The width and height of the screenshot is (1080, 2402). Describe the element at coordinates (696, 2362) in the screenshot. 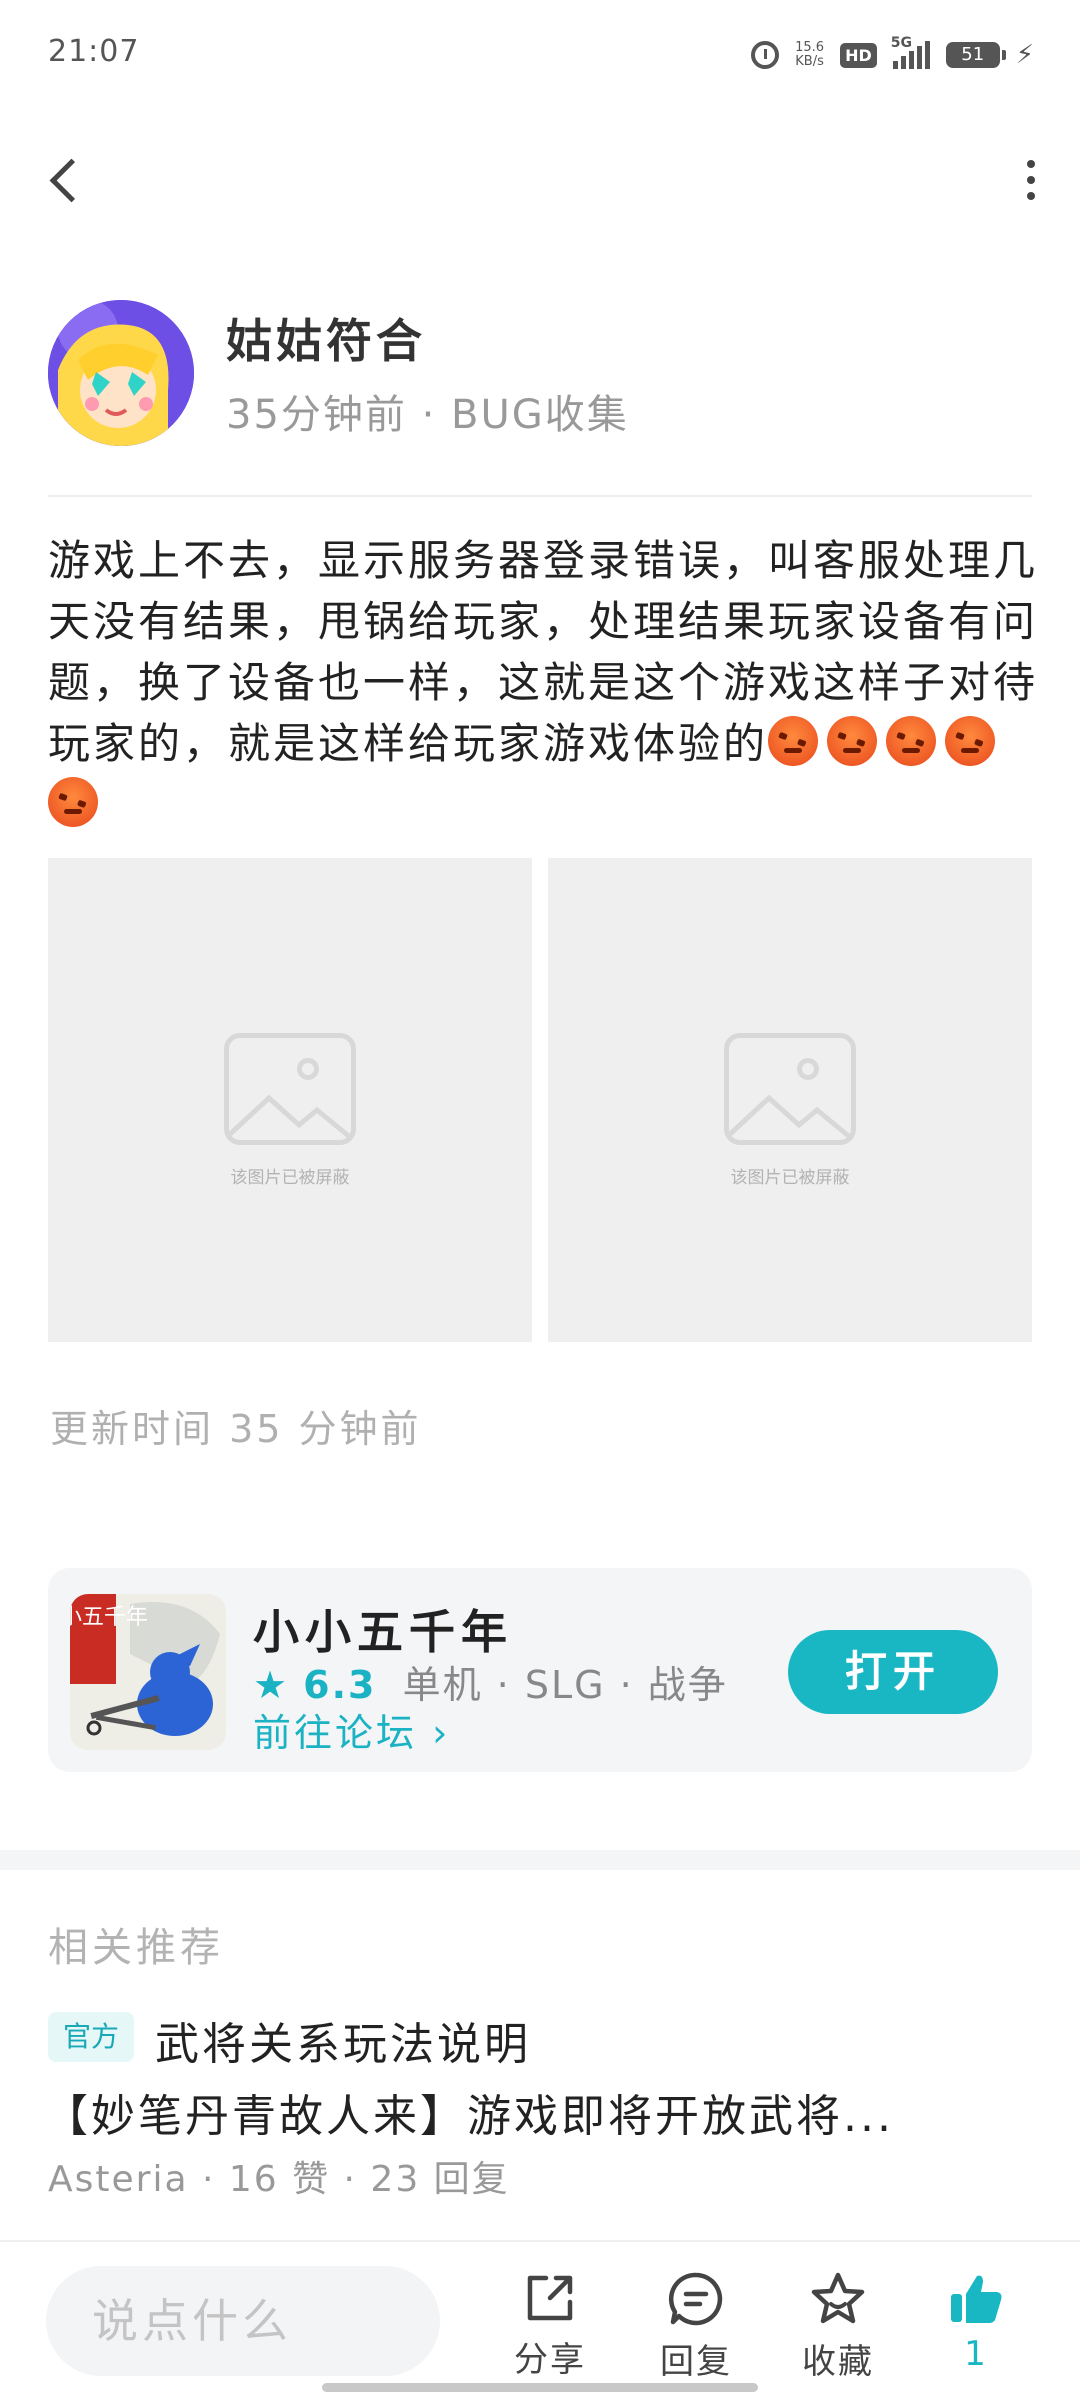

I see `reply-label: 回复` at that location.